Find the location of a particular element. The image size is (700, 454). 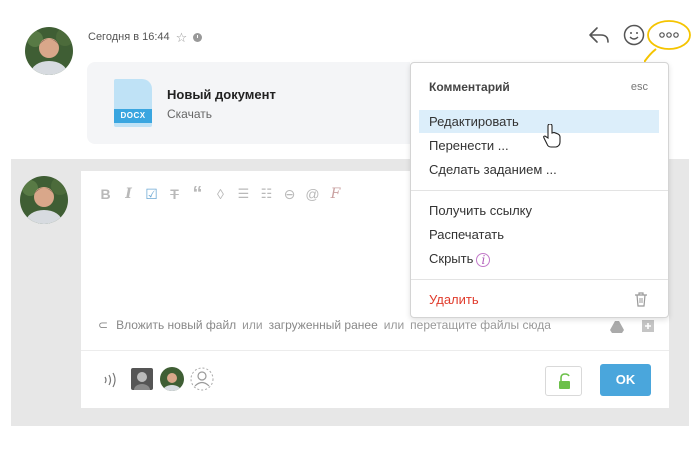

drive-icon is located at coordinates (617, 329).